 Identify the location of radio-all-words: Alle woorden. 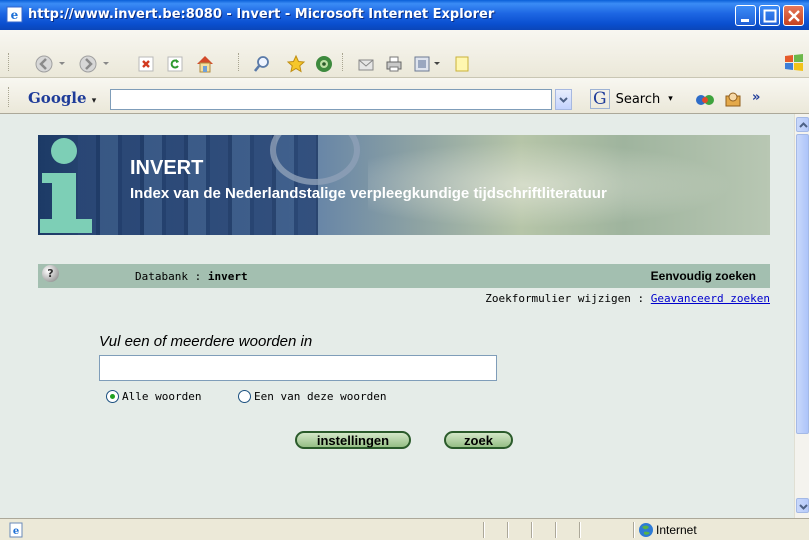
(153, 396).